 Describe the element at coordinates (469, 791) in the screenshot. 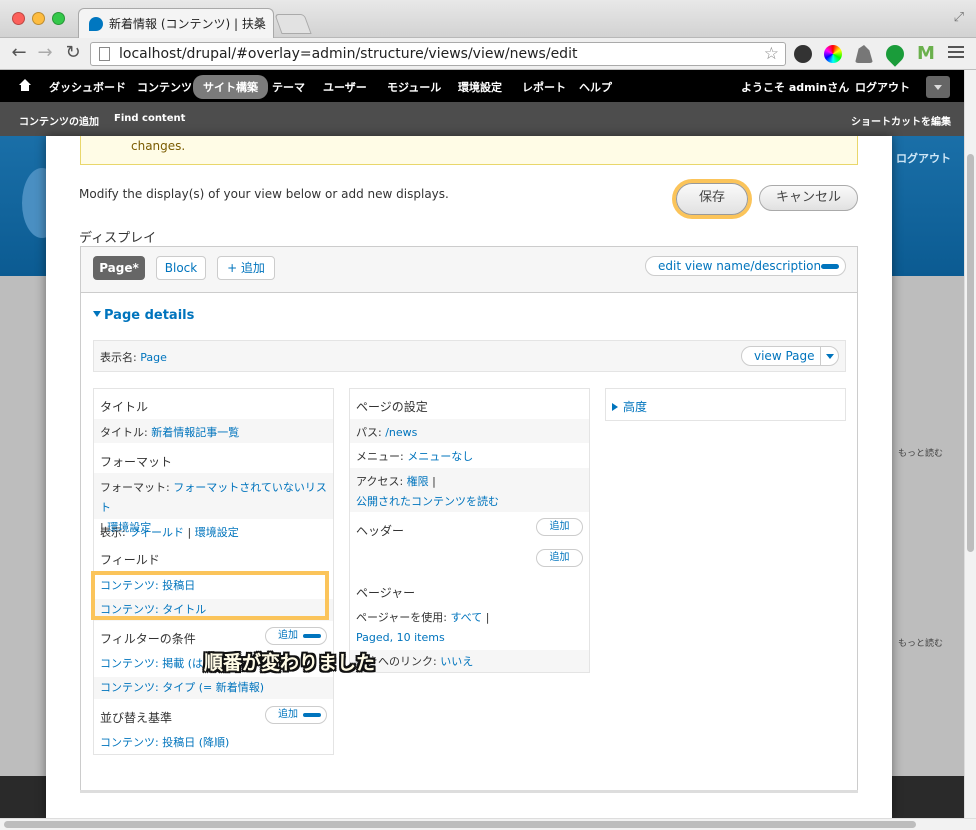

I see `section-divider` at that location.